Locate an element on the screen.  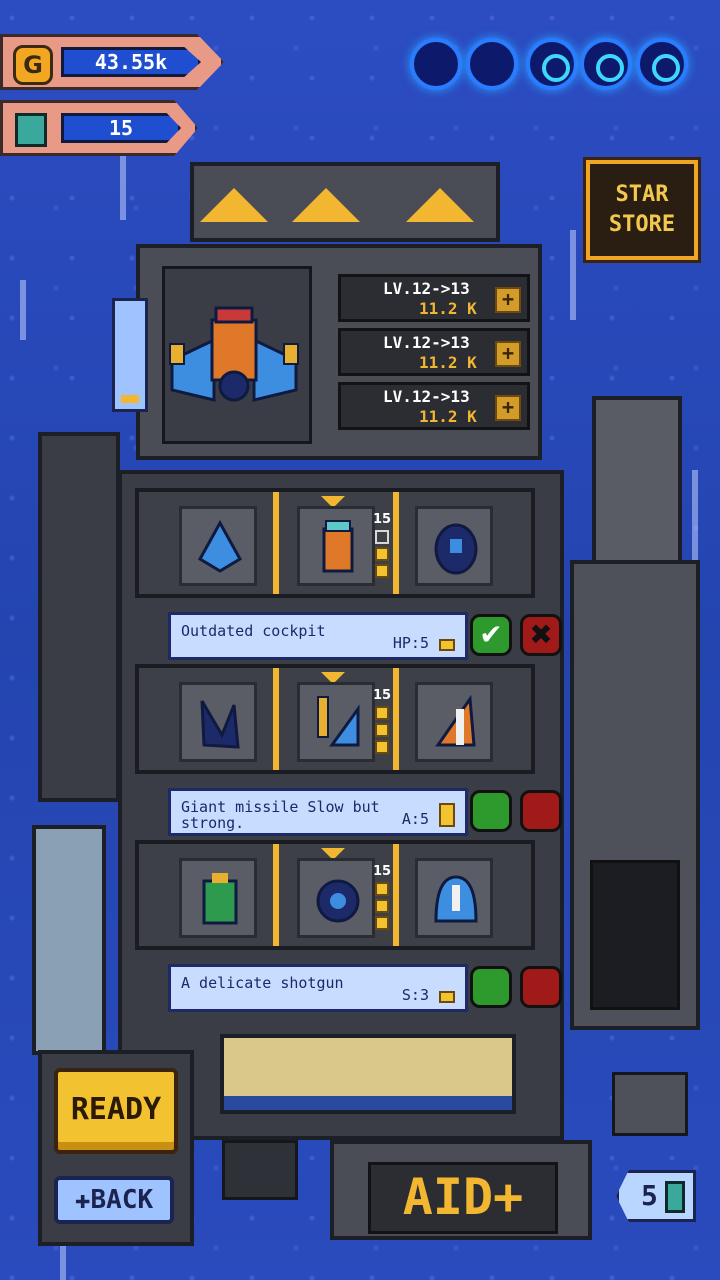
left-vent-panel is located at coordinates (69, 940).